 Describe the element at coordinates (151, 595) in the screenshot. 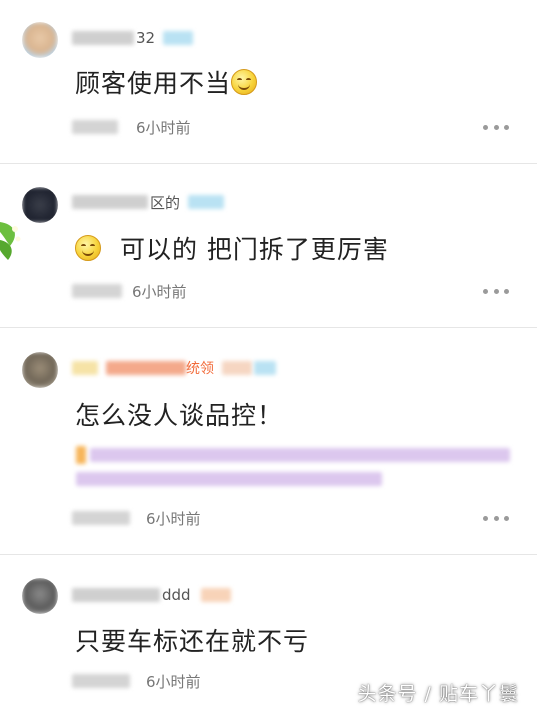

I see `username: ddd` at that location.